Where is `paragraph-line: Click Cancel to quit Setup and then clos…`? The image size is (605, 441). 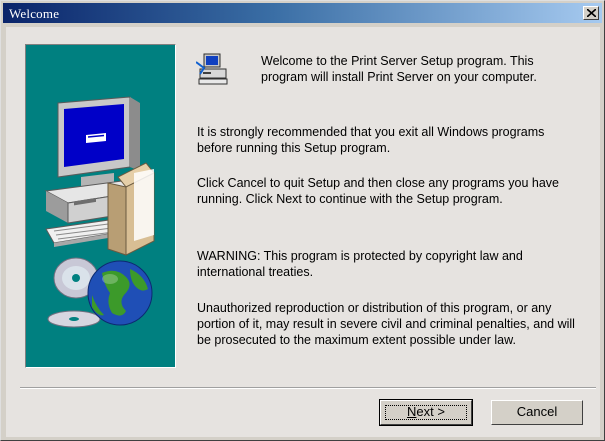 paragraph-line: Click Cancel to quit Setup and then clos… is located at coordinates (378, 183).